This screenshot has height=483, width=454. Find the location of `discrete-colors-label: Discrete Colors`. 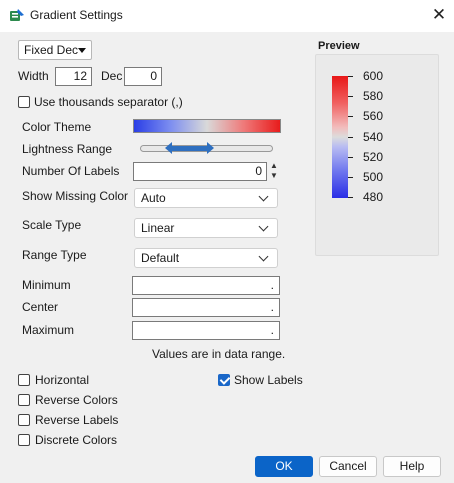

discrete-colors-label: Discrete Colors is located at coordinates (76, 440).